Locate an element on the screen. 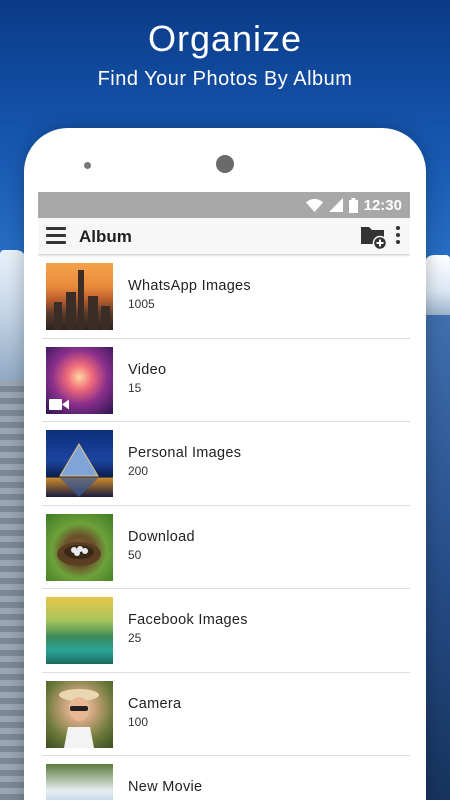 The height and width of the screenshot is (800, 450). status-time: 12:30 is located at coordinates (382, 205).